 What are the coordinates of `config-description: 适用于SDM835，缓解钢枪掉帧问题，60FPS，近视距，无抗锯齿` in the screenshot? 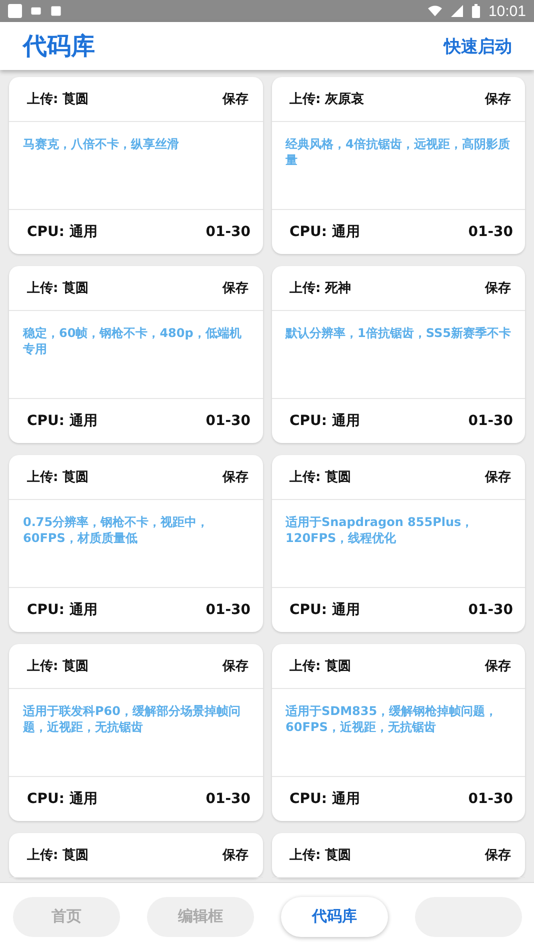 It's located at (392, 719).